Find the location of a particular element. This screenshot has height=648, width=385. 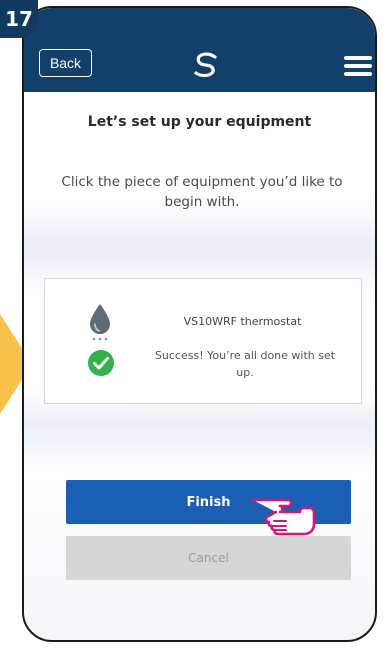

back-button: Back is located at coordinates (65, 63).